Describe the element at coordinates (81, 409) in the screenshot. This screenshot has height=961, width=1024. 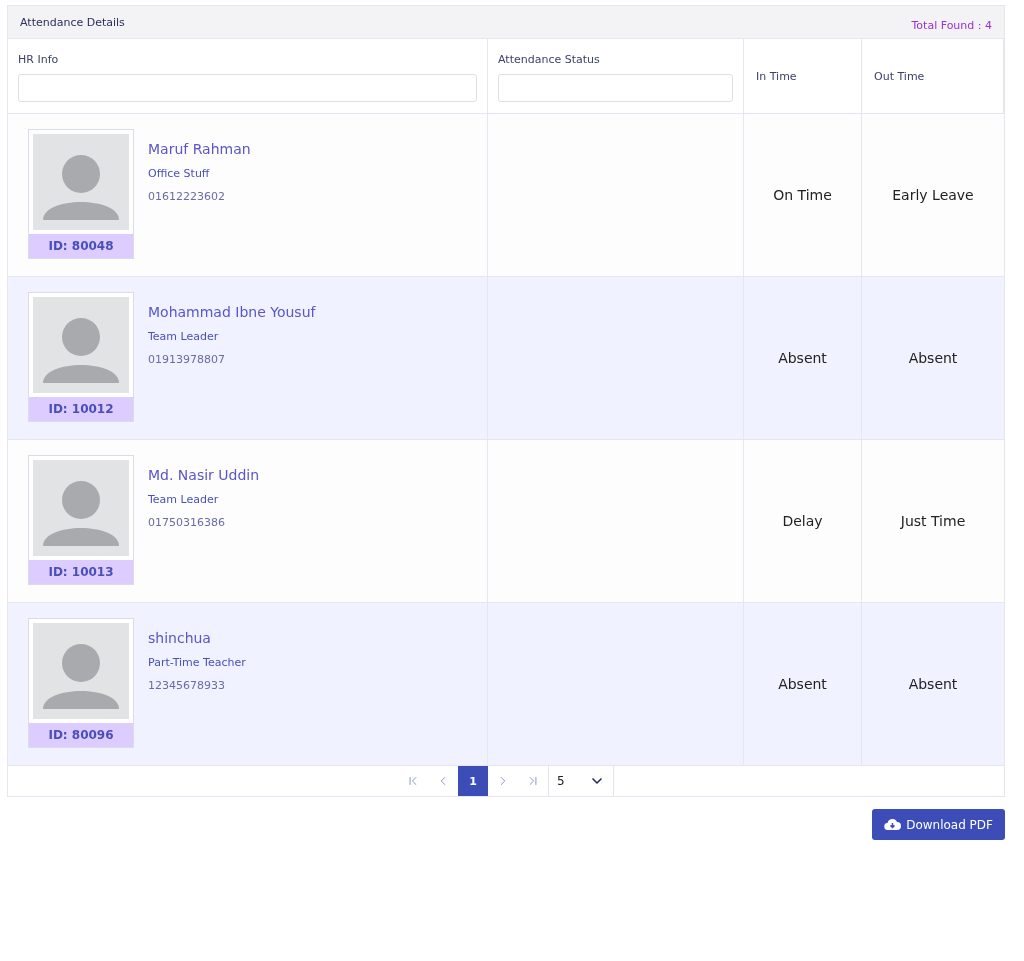
I see `employee-id: ID: 10012` at that location.